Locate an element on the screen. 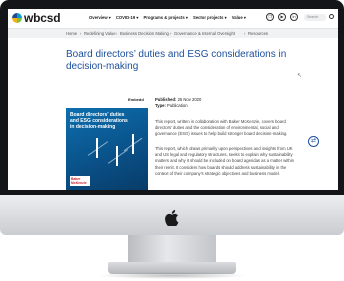 This screenshot has height=281, width=344. breadcrumb-item-governance: Governance & Internal Oversight is located at coordinates (204, 33).